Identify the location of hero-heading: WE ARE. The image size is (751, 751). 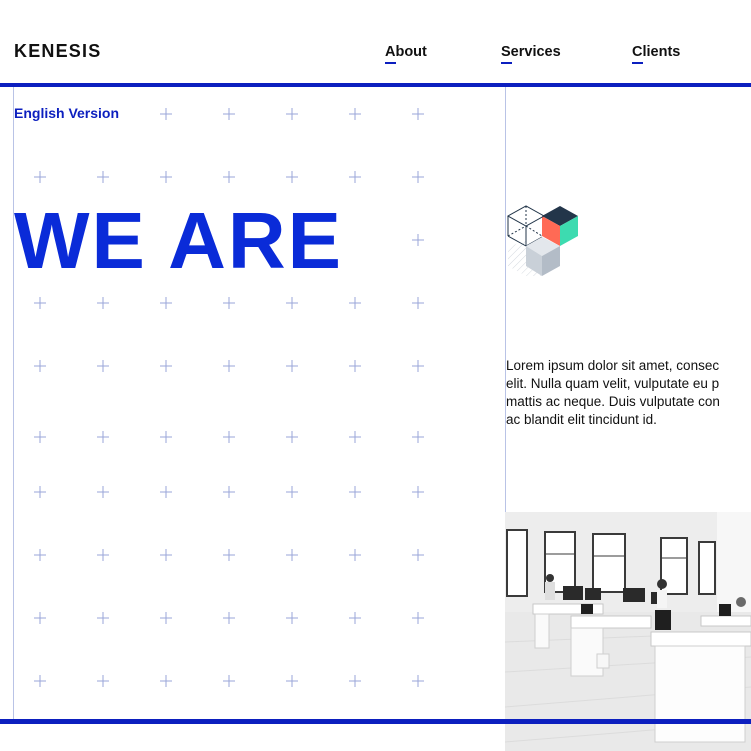
(179, 240).